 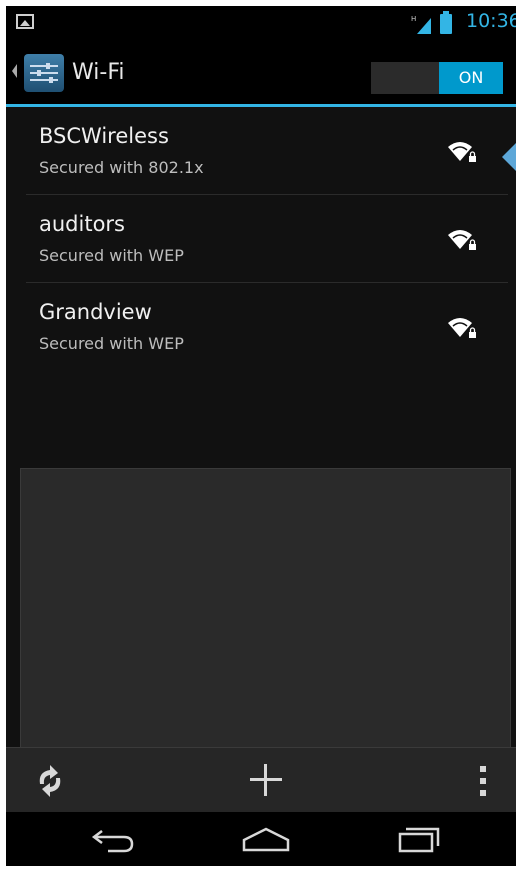 I want to click on network-name: auditors, so click(x=82, y=224).